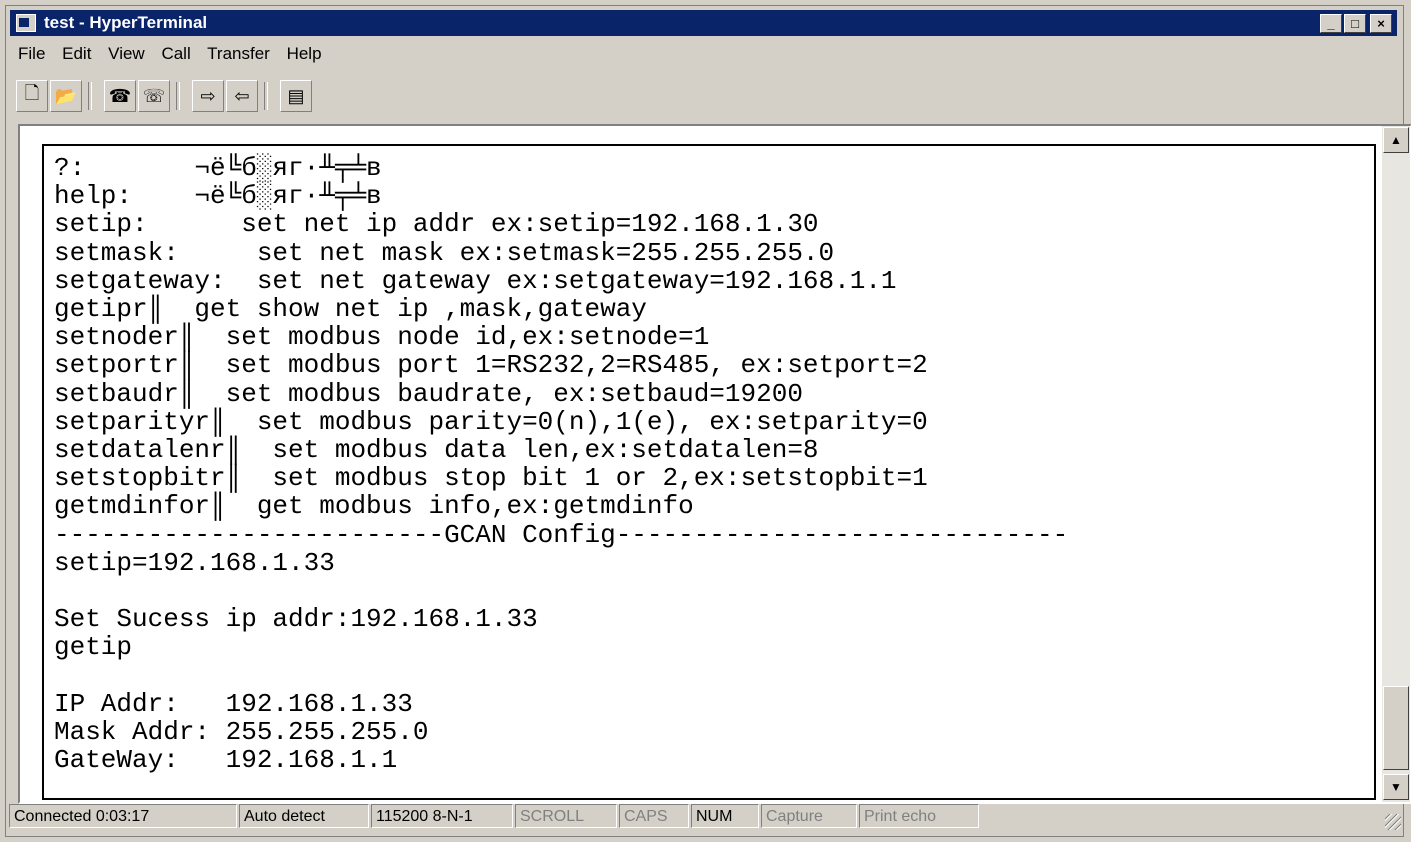 The height and width of the screenshot is (842, 1411). I want to click on terminal-line: Set Sucess ip addr:192.168.1.33, so click(296, 619).